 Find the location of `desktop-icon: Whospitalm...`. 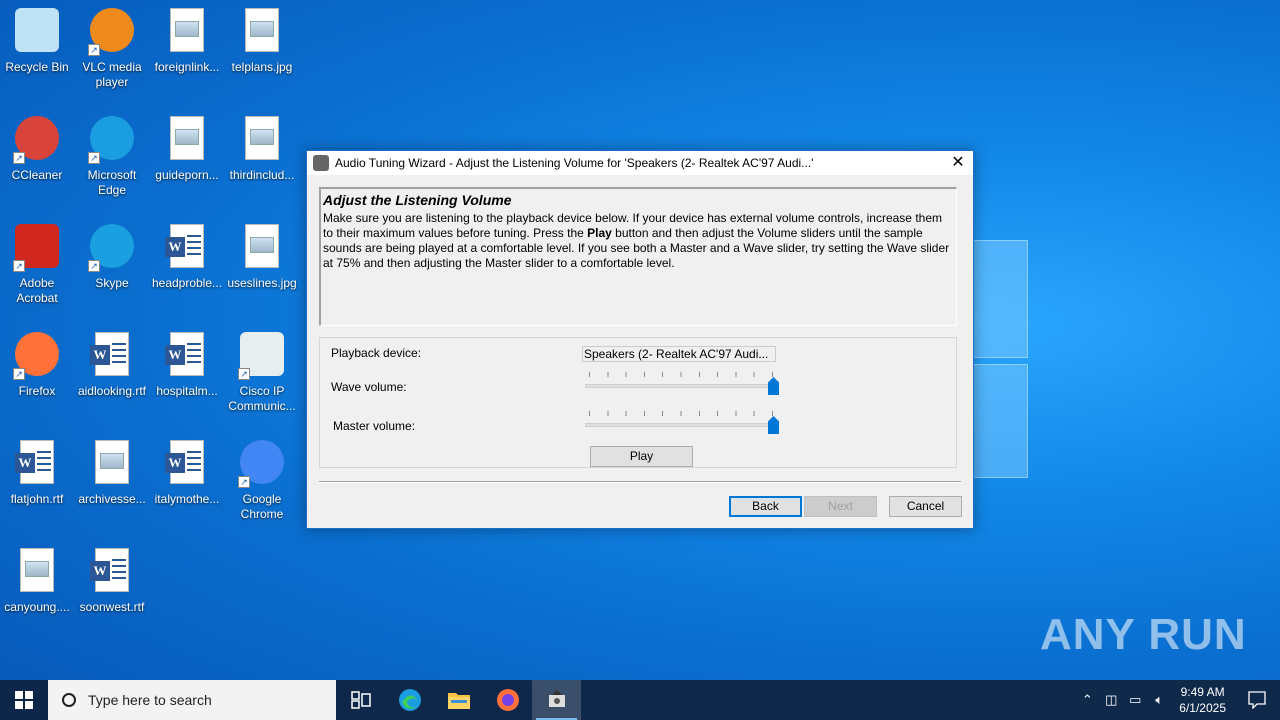

desktop-icon: Whospitalm... is located at coordinates (187, 364).